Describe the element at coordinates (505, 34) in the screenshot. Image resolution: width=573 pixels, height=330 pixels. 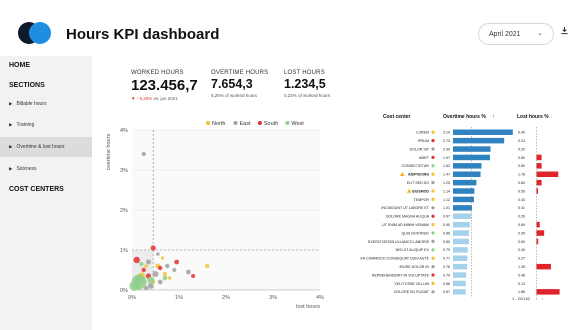
I see `month-select-value: April 2021` at that location.